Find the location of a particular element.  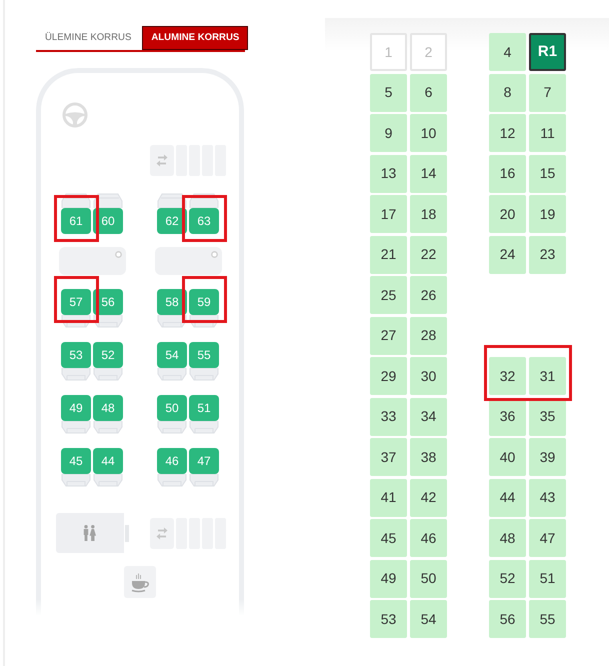

seat-button: 51 is located at coordinates (547, 579).